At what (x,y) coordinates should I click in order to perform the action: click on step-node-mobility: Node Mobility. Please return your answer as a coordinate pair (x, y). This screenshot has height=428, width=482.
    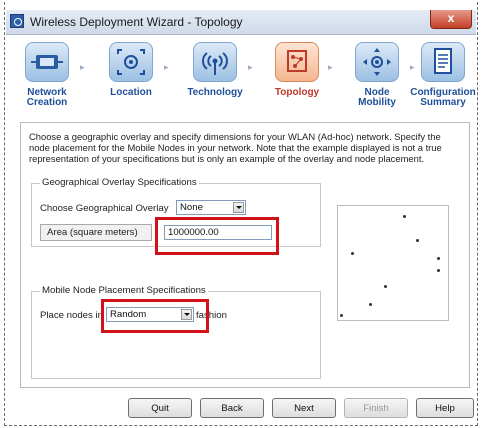
    Looking at the image, I should click on (377, 75).